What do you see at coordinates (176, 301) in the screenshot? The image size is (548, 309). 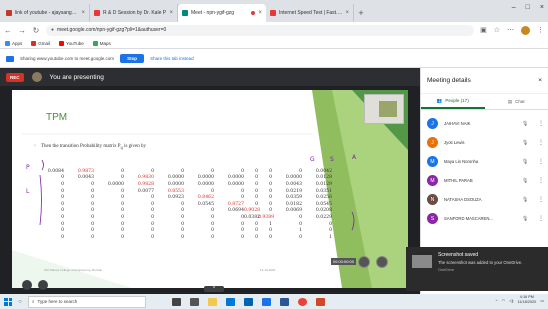 I see `task-view-icon` at bounding box center [176, 301].